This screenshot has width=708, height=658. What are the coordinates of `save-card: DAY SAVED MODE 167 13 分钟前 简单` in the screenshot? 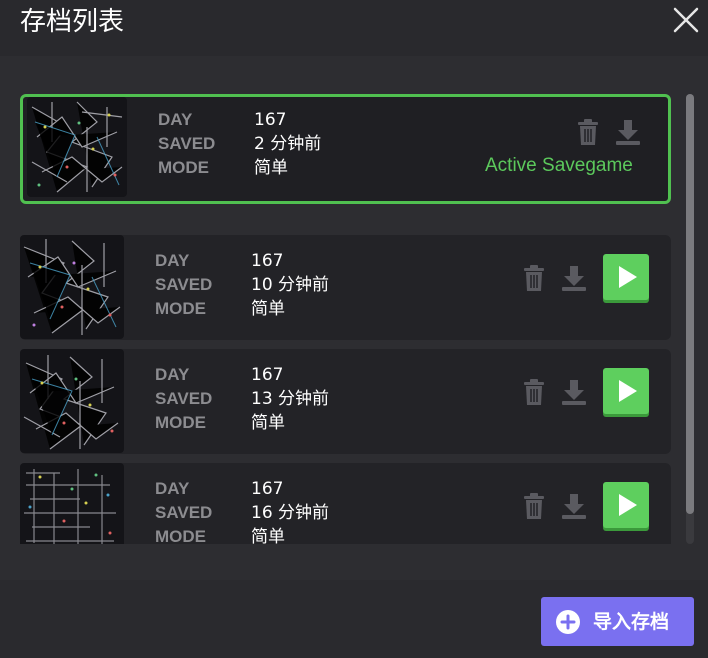 It's located at (345, 401).